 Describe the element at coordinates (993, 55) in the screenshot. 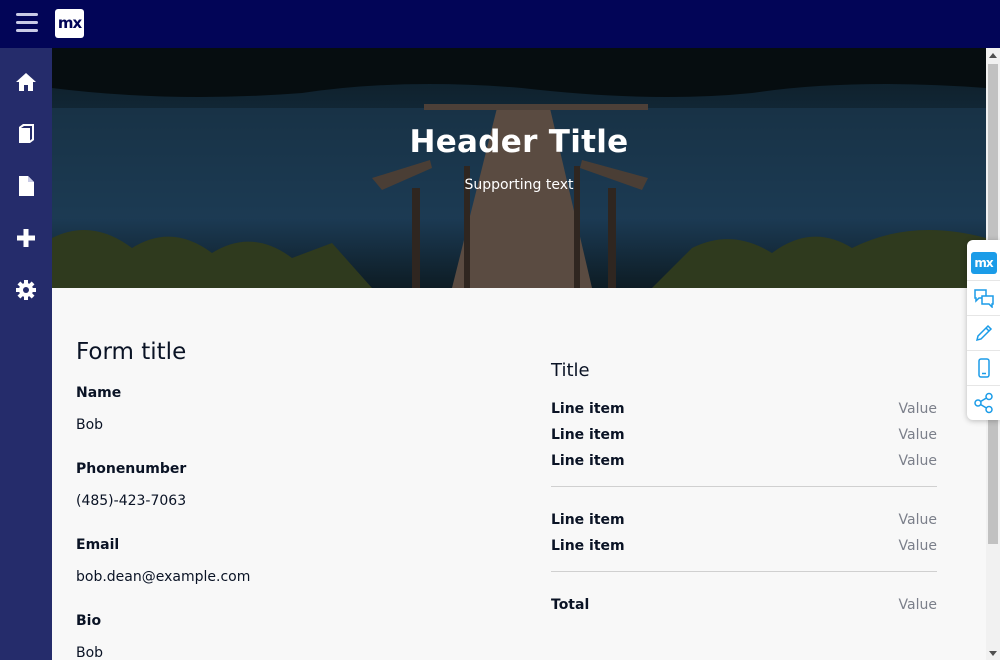

I see `scroll-up-arrow-icon` at that location.